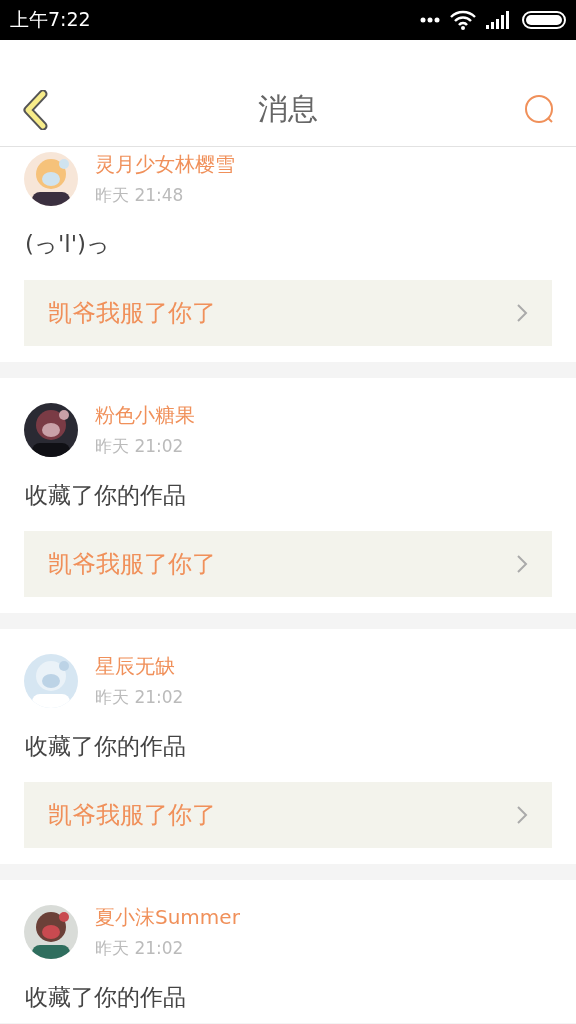  What do you see at coordinates (288, 109) in the screenshot?
I see `page-title: 消息` at bounding box center [288, 109].